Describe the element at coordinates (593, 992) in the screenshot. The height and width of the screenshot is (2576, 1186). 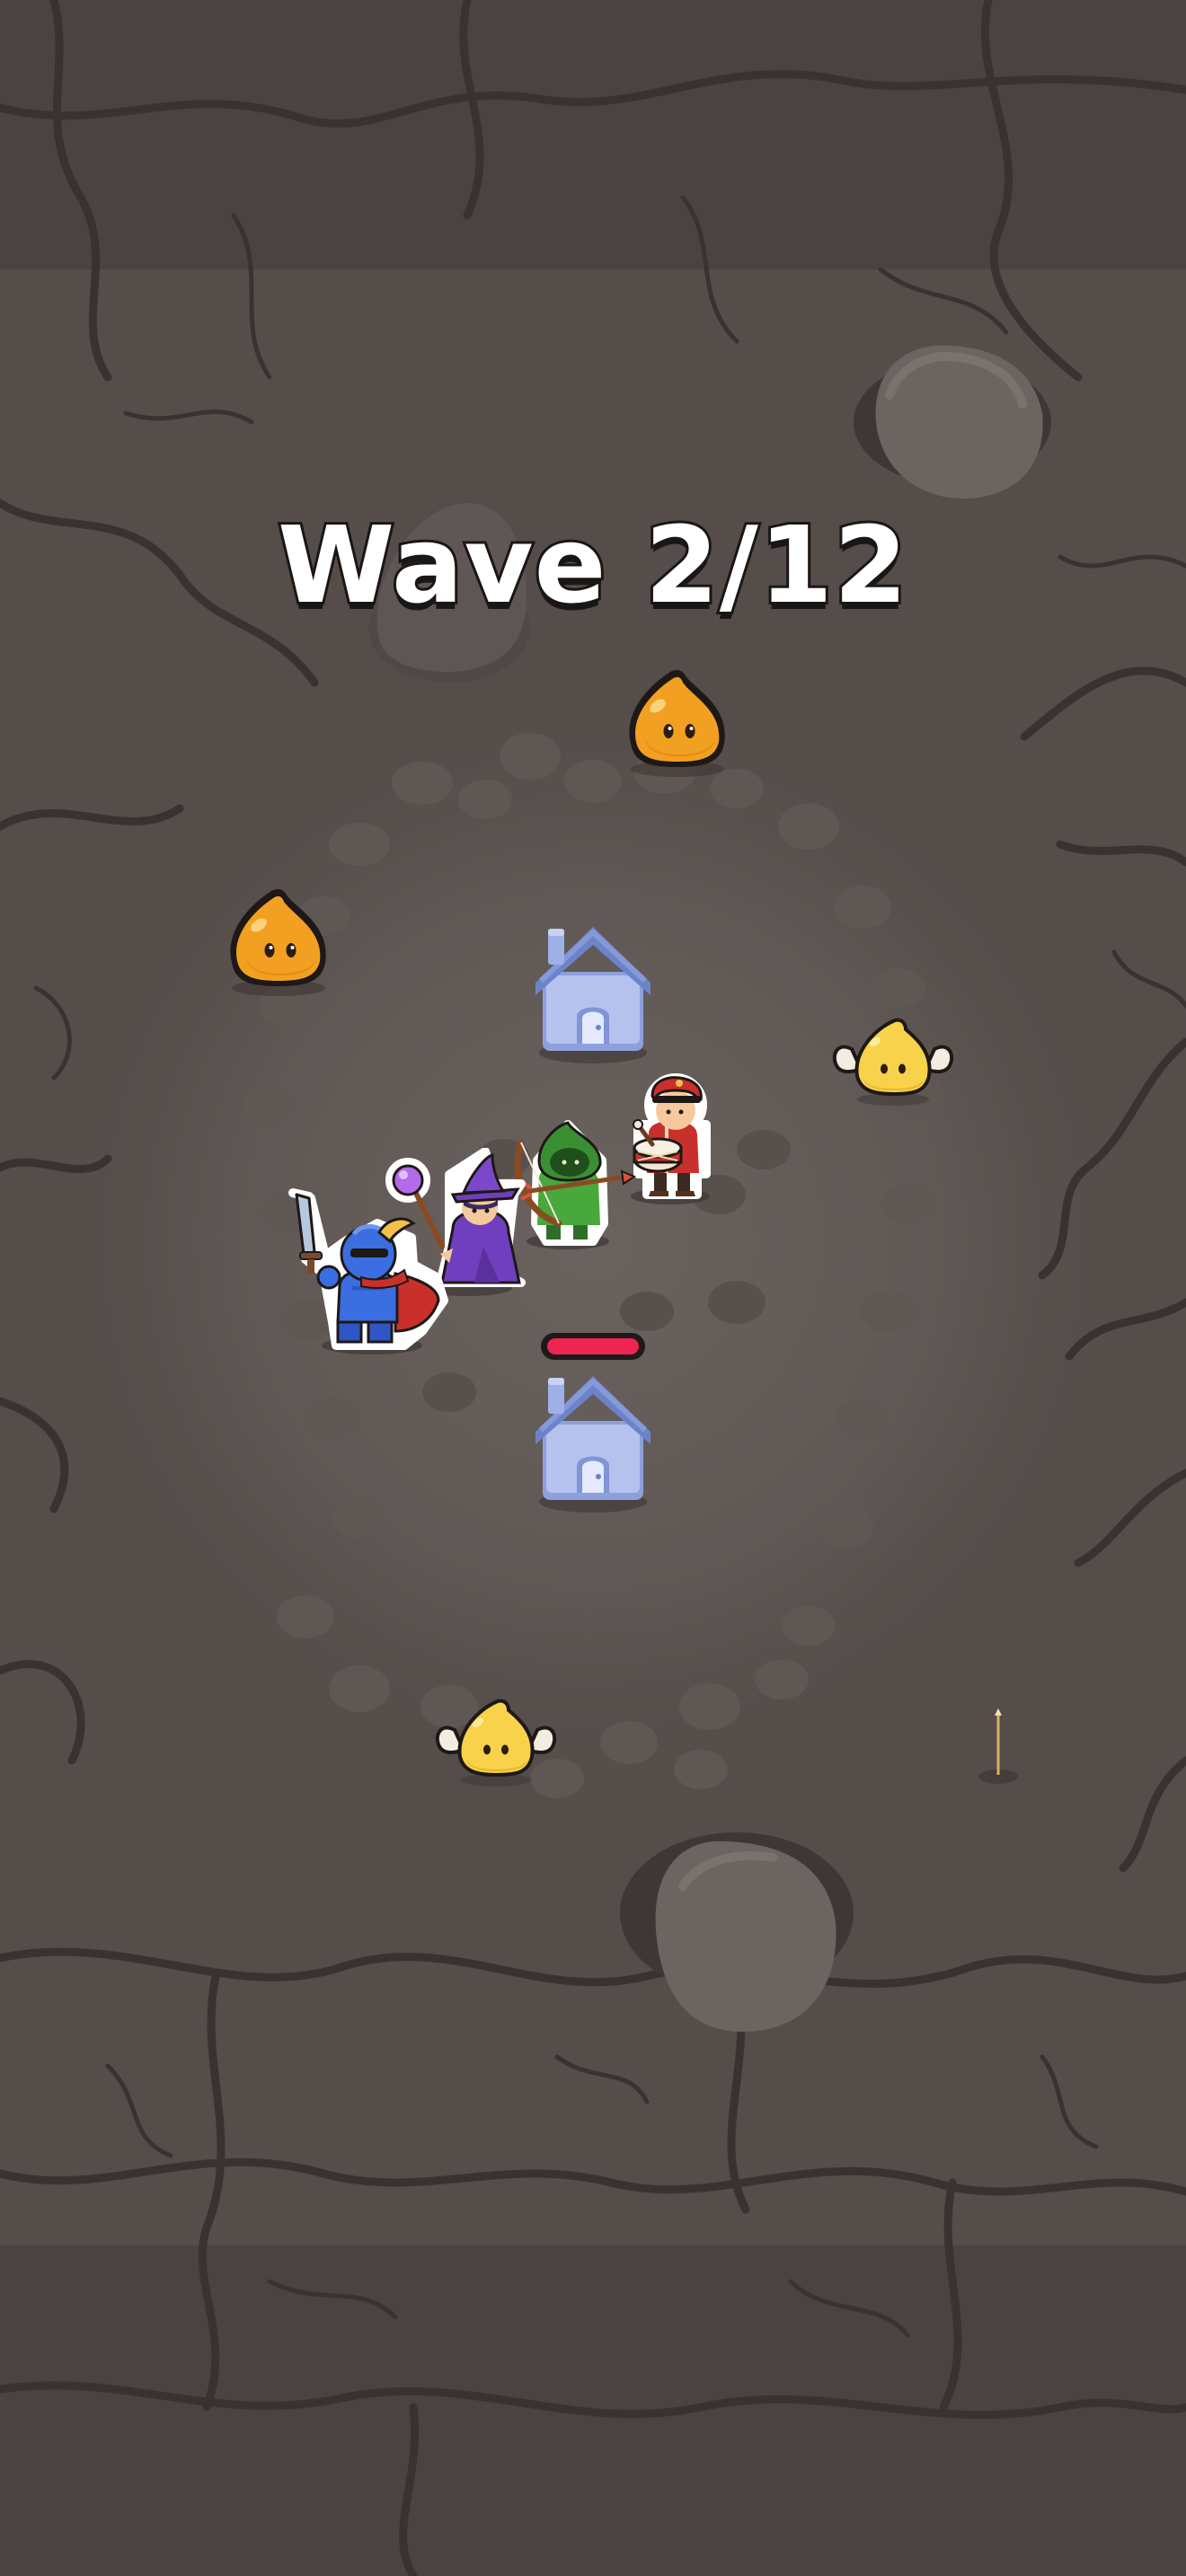
I see `house-top` at that location.